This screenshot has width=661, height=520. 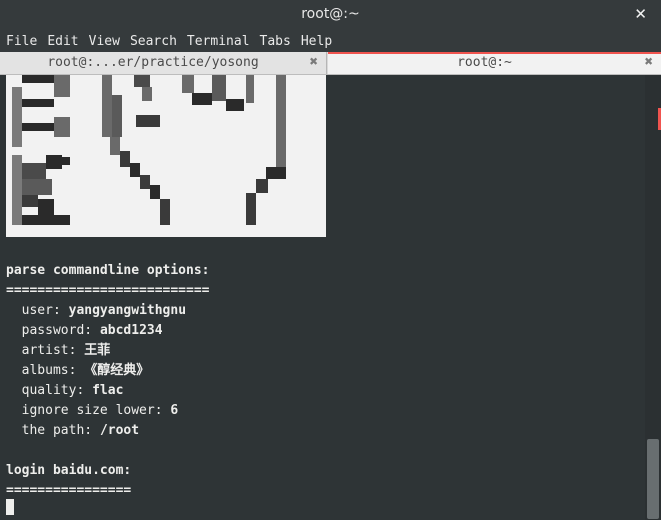 I want to click on menu-file: File, so click(x=21, y=40).